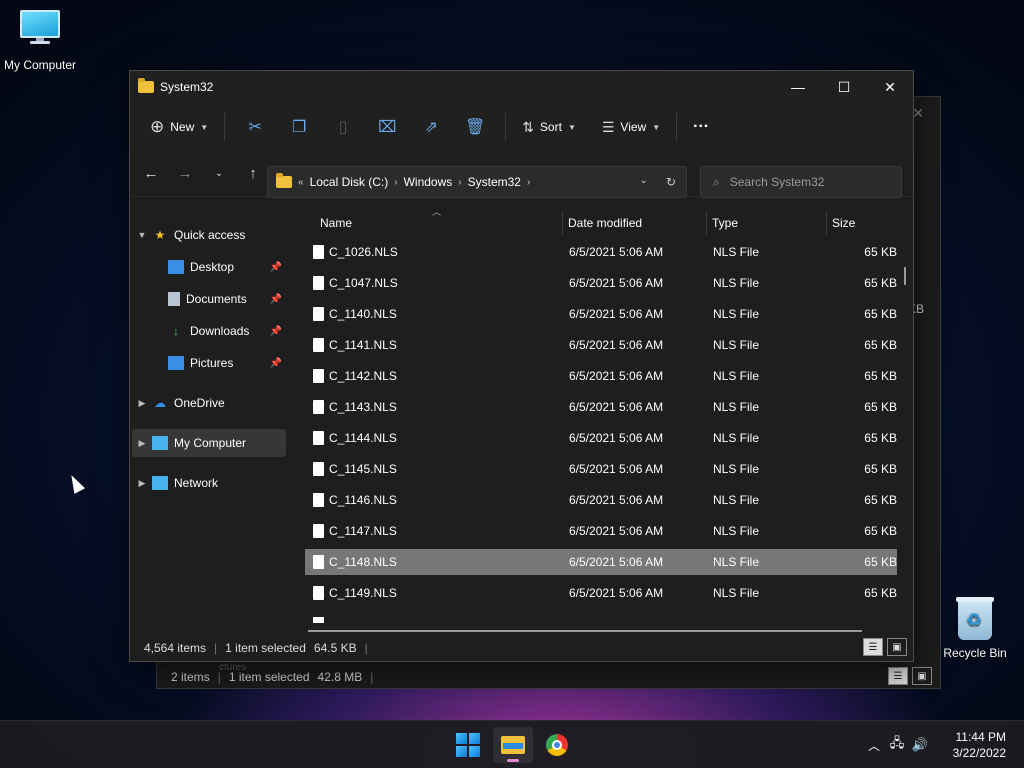 The image size is (1024, 768). What do you see at coordinates (601, 345) in the screenshot?
I see `table-row: C_1141.NLS 6/5/2021 5:06 AM NLS File 65 KB` at bounding box center [601, 345].